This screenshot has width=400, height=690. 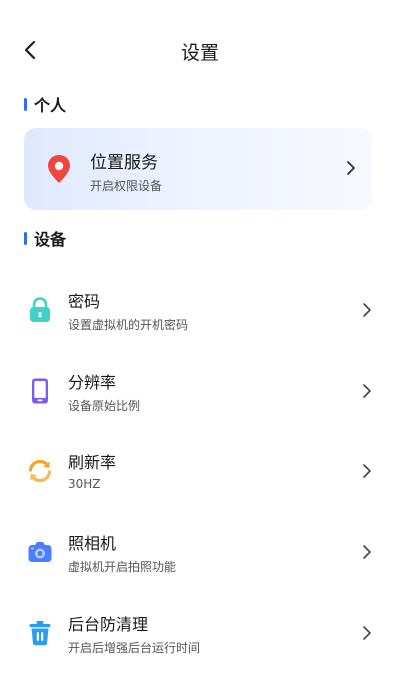 I want to click on location-title: 位置服务, so click(x=124, y=163).